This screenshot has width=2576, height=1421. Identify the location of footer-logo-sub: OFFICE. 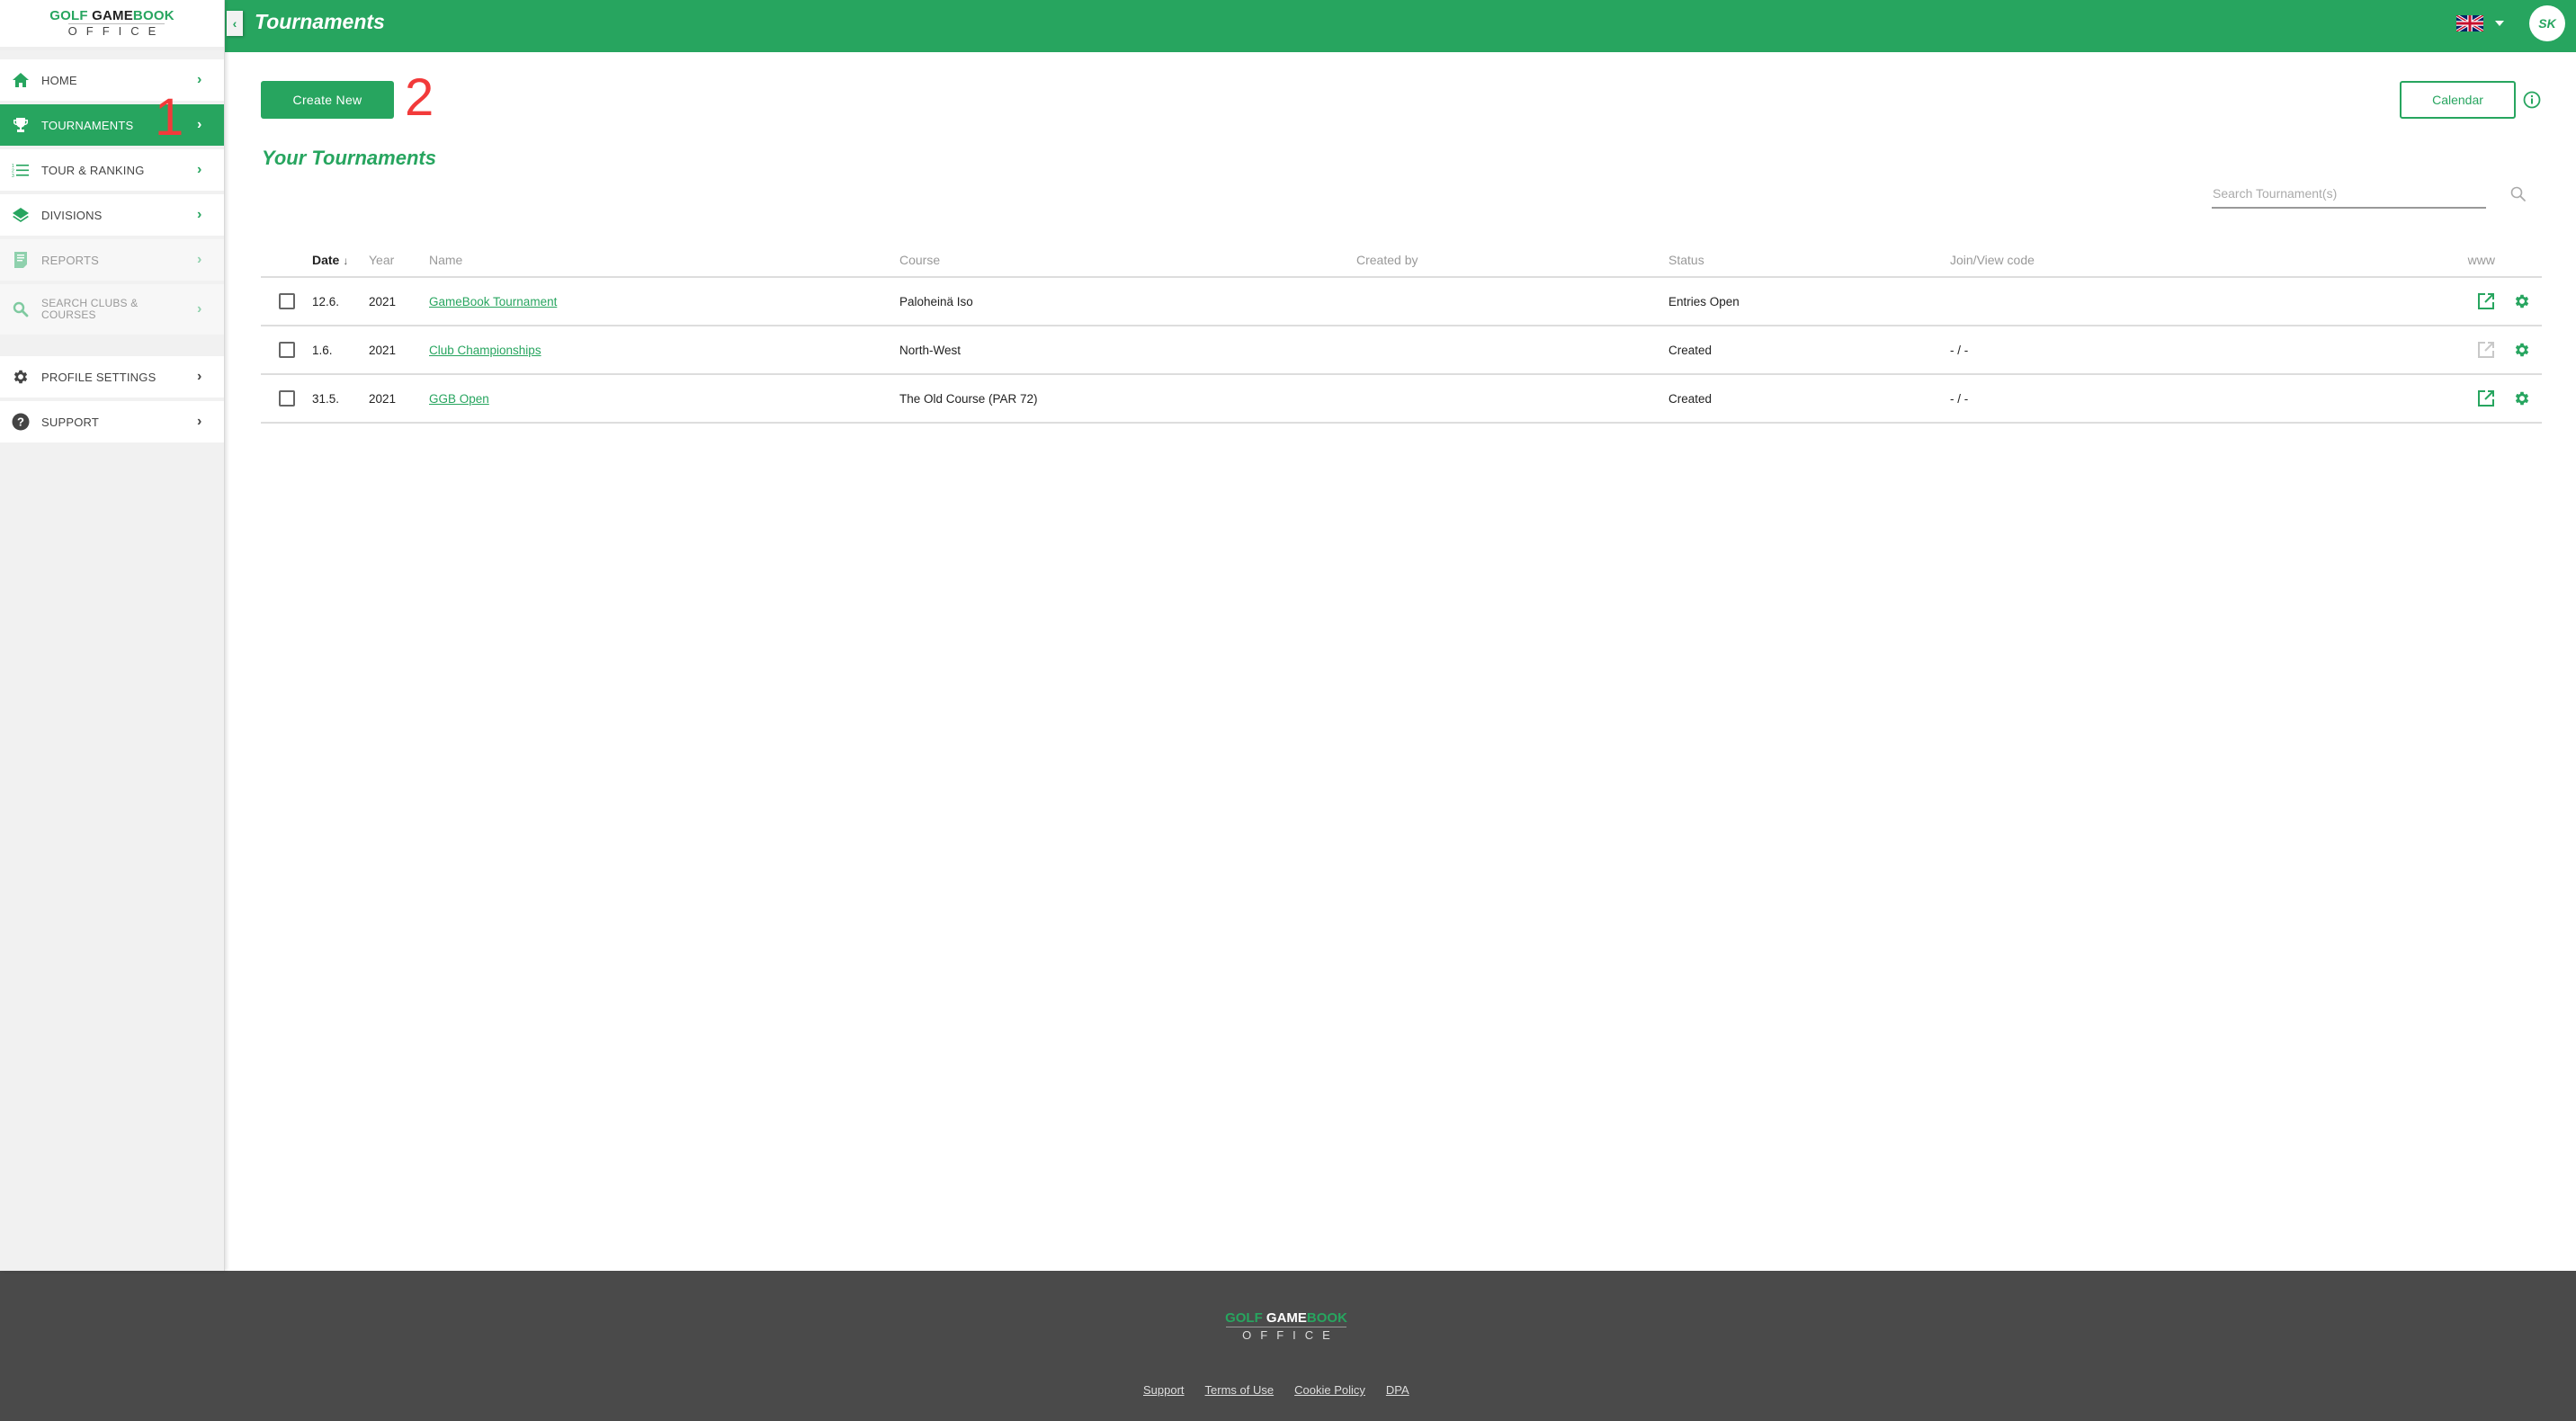
(1286, 1335).